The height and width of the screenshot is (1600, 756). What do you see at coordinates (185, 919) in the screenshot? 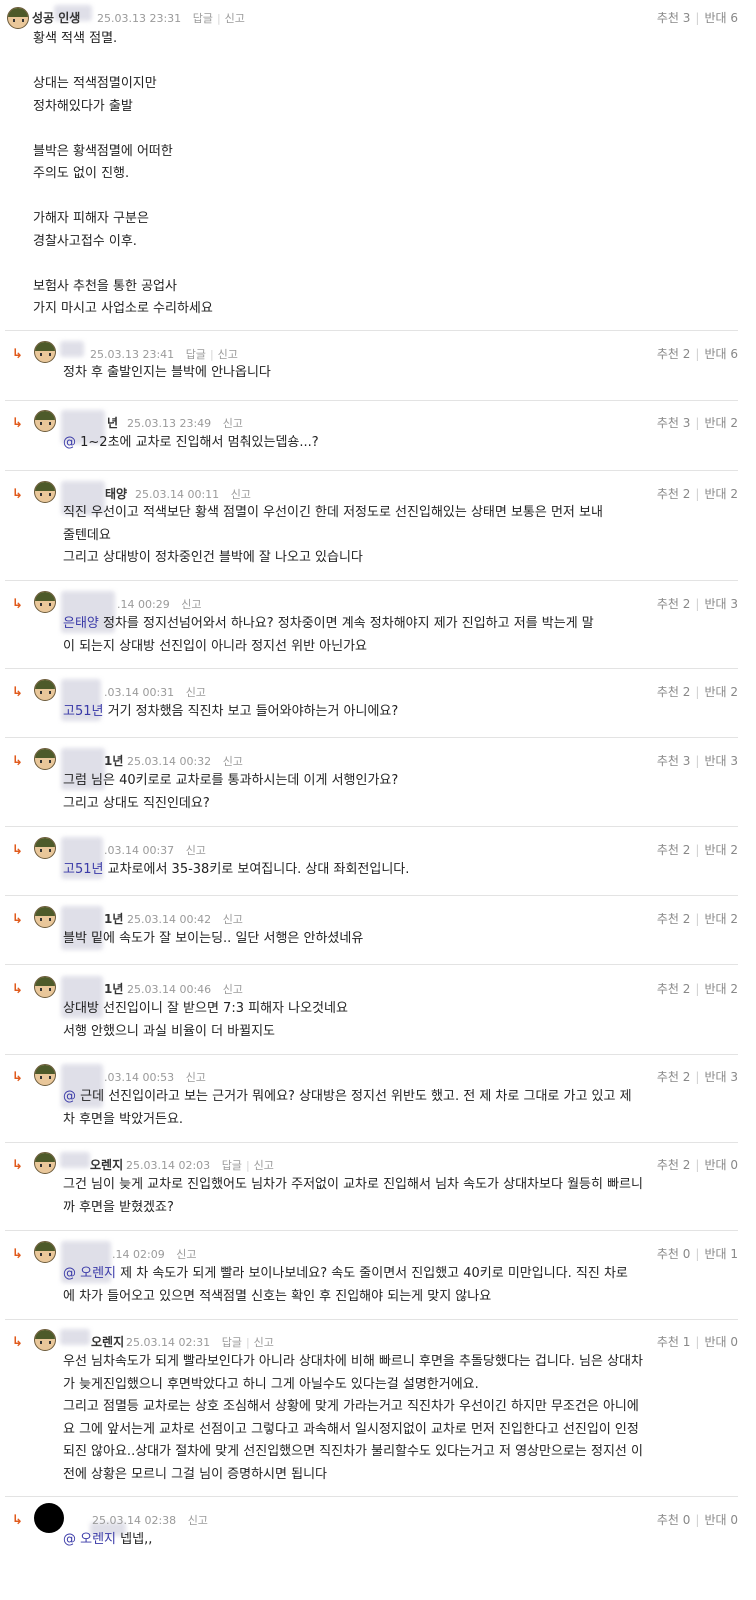
I see `comment-meta: 25.03.14 00:42 신고` at bounding box center [185, 919].